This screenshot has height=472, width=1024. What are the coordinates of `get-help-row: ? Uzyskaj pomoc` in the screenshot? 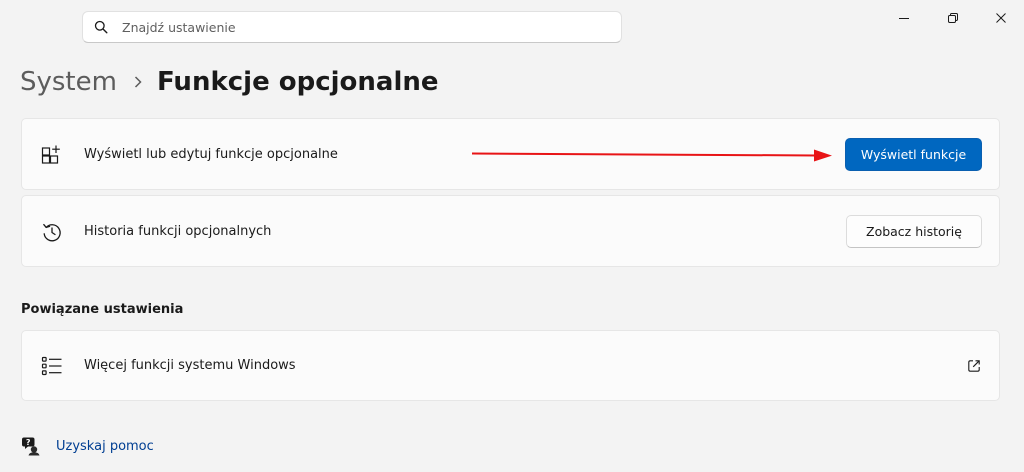 It's located at (87, 446).